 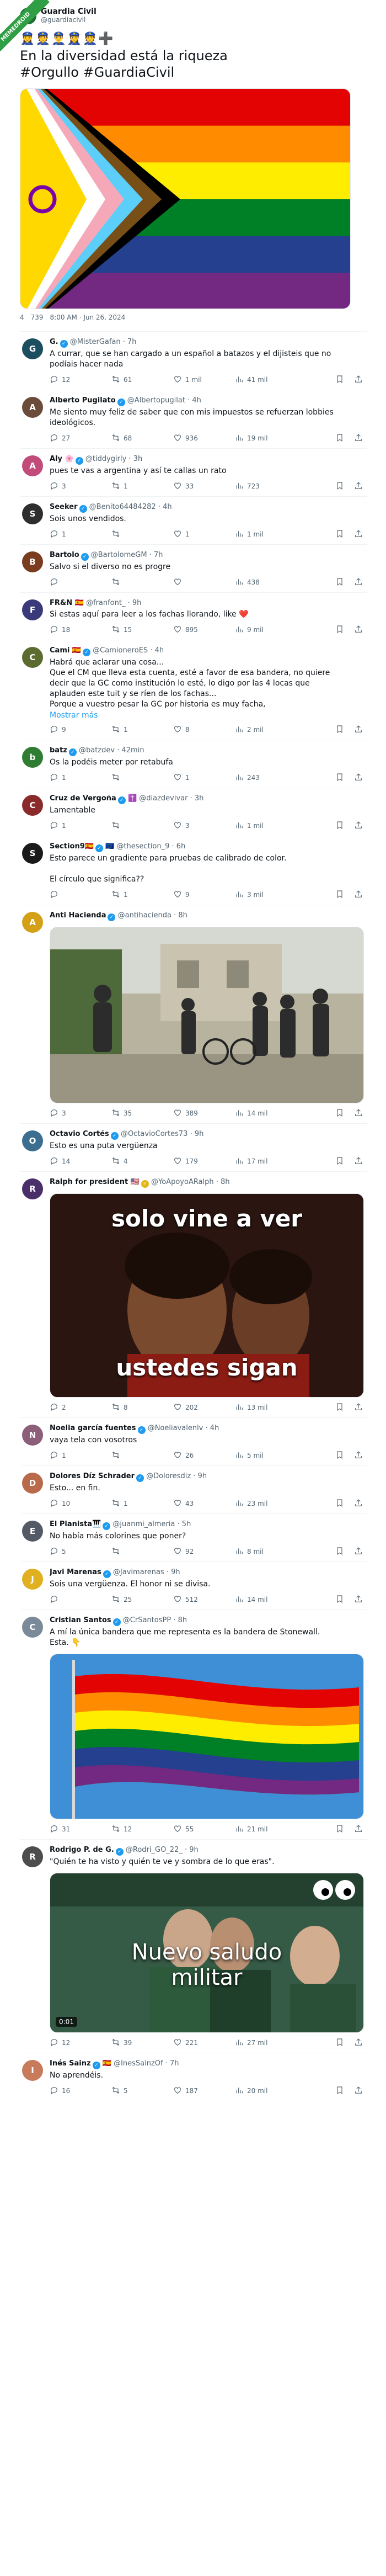 What do you see at coordinates (204, 2091) in the screenshot?
I see `like-action: 187` at bounding box center [204, 2091].